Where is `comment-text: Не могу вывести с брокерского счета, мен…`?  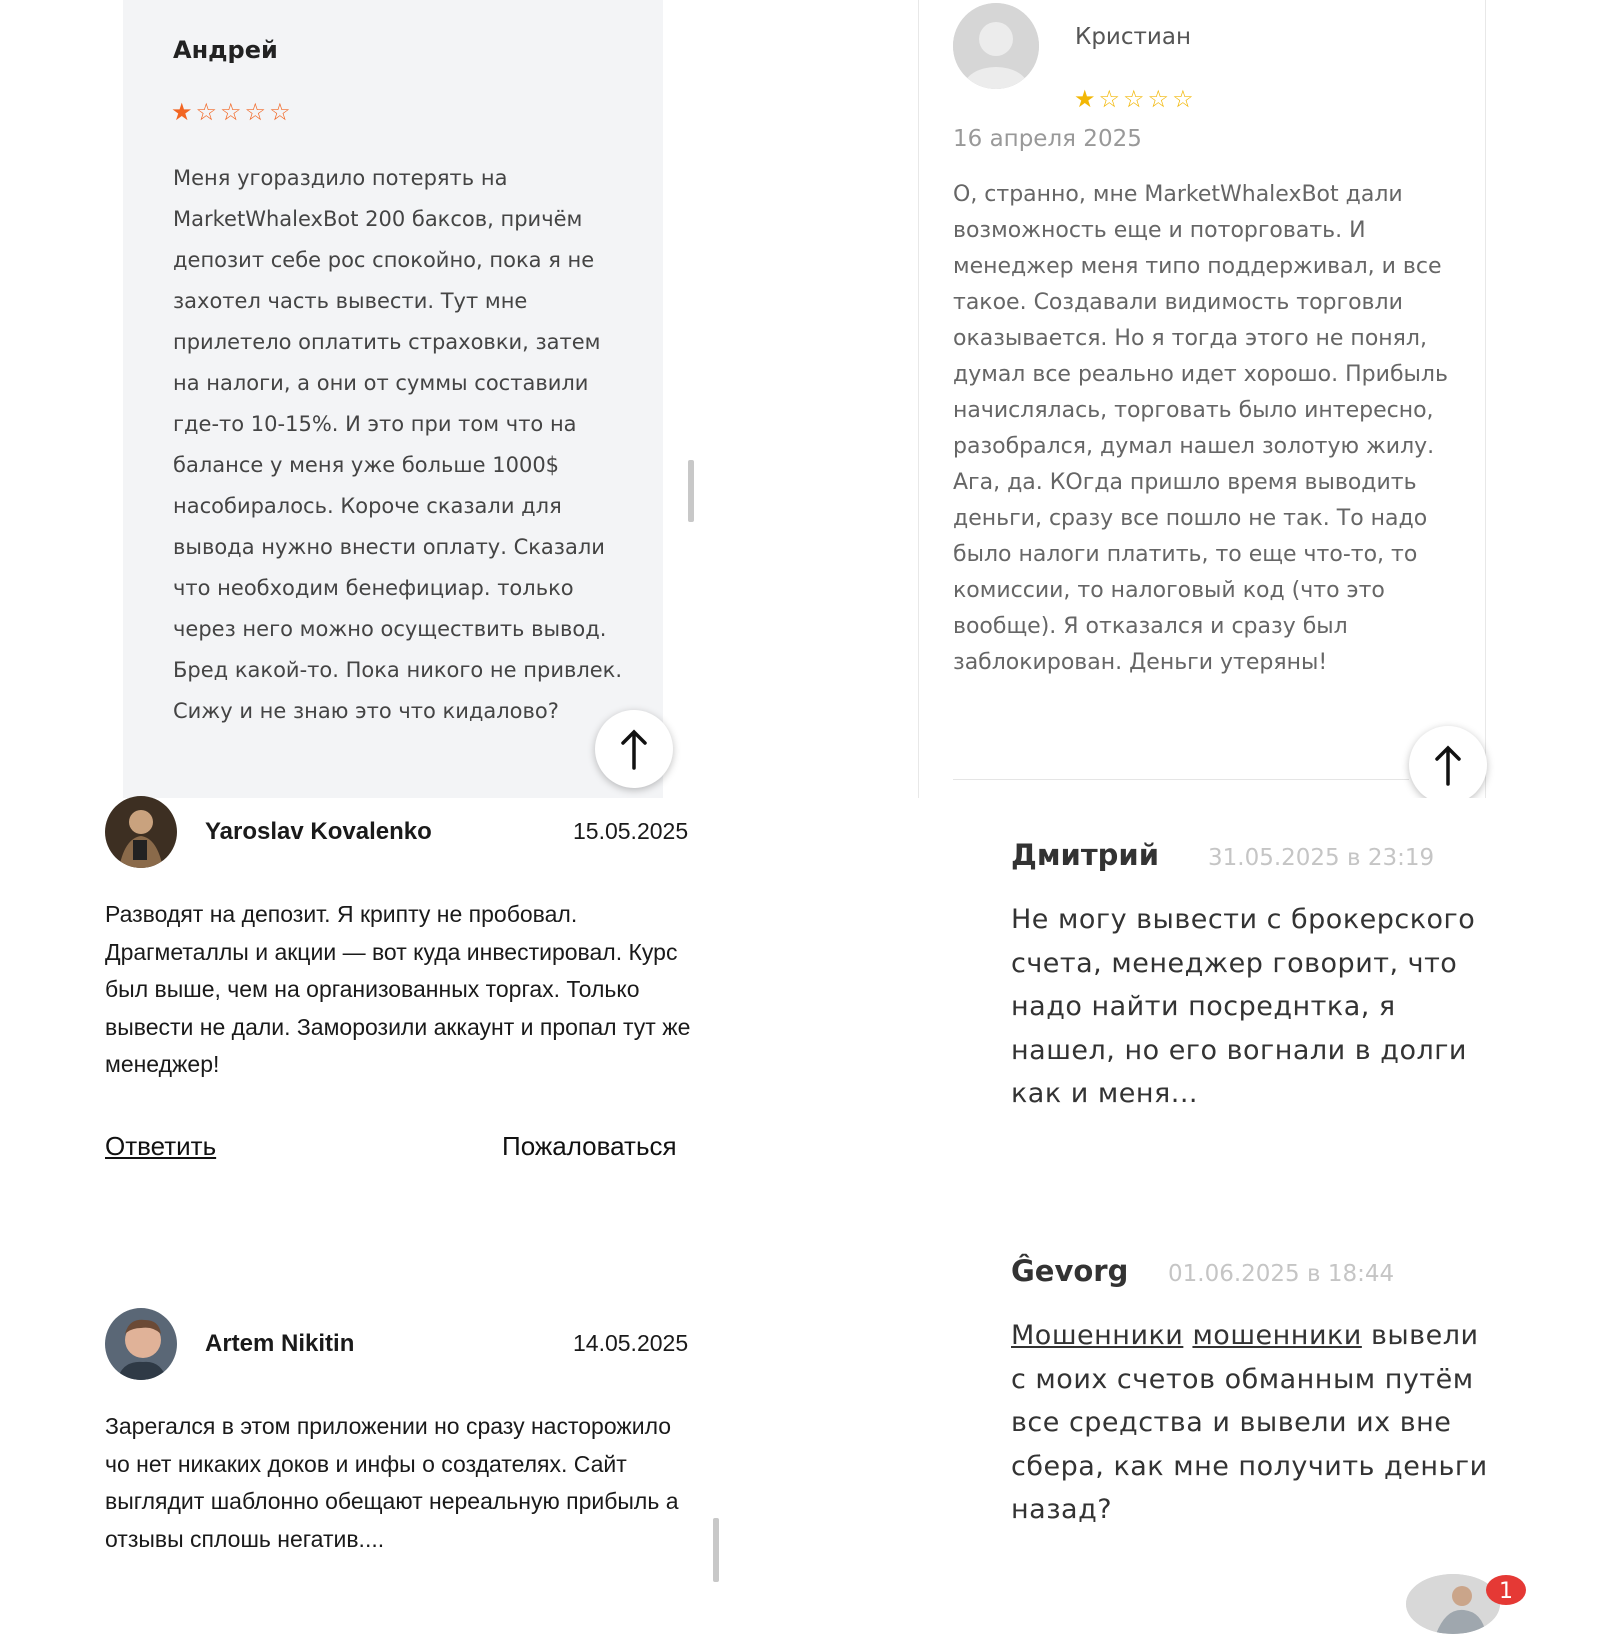
comment-text: Не могу вывести с брокерского счета, мен… is located at coordinates (1243, 1006).